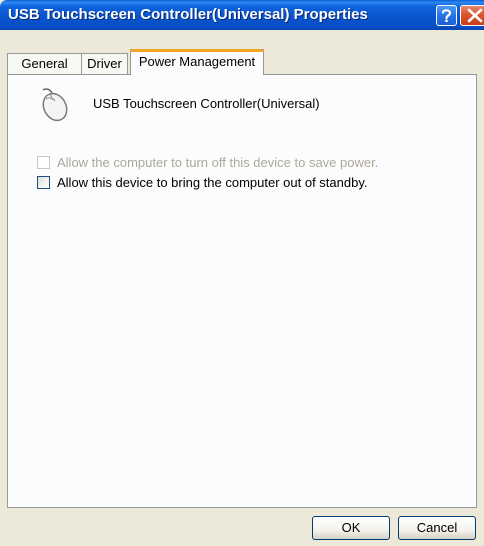 The width and height of the screenshot is (484, 546). Describe the element at coordinates (55, 105) in the screenshot. I see `mouse-icon` at that location.